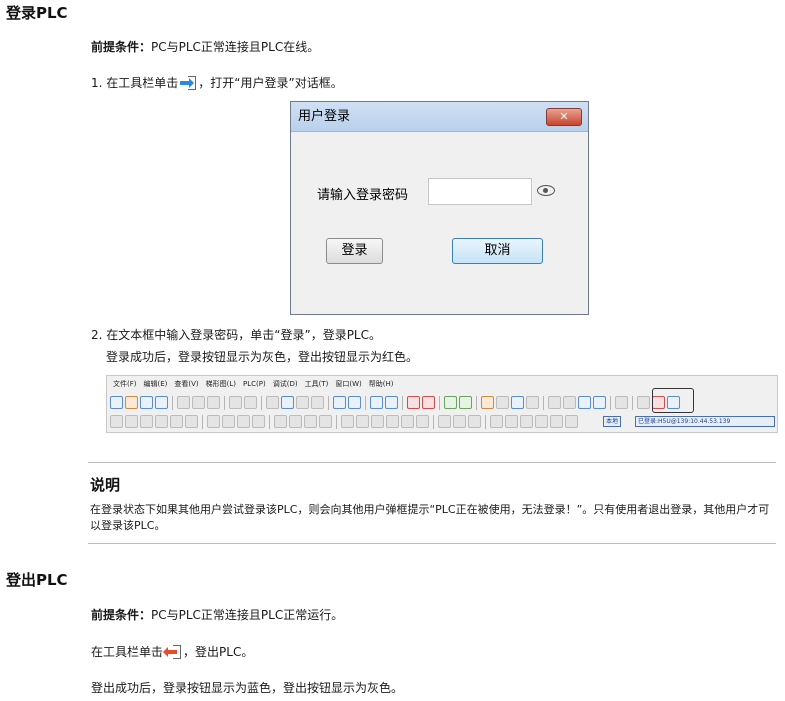  Describe the element at coordinates (439, 117) in the screenshot. I see `dialog-title-bar: 用户登录 ✕` at that location.